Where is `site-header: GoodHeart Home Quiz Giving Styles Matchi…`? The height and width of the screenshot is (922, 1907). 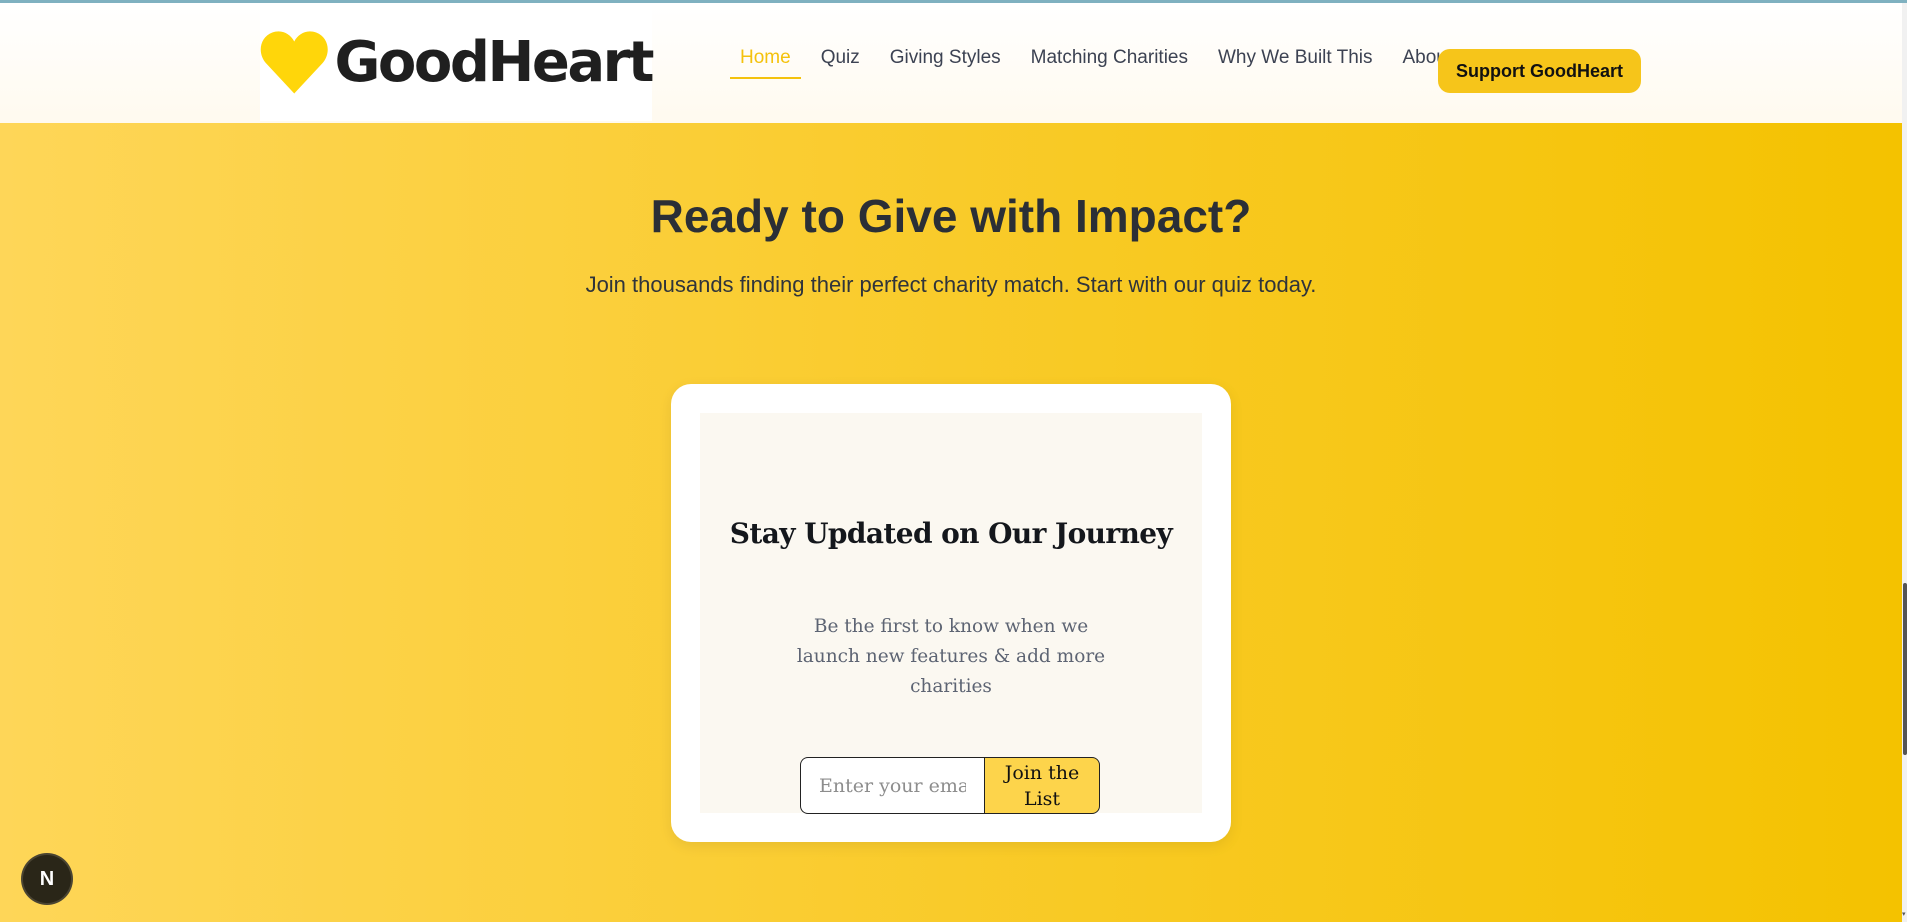 site-header: GoodHeart Home Quiz Giving Styles Matchi… is located at coordinates (951, 63).